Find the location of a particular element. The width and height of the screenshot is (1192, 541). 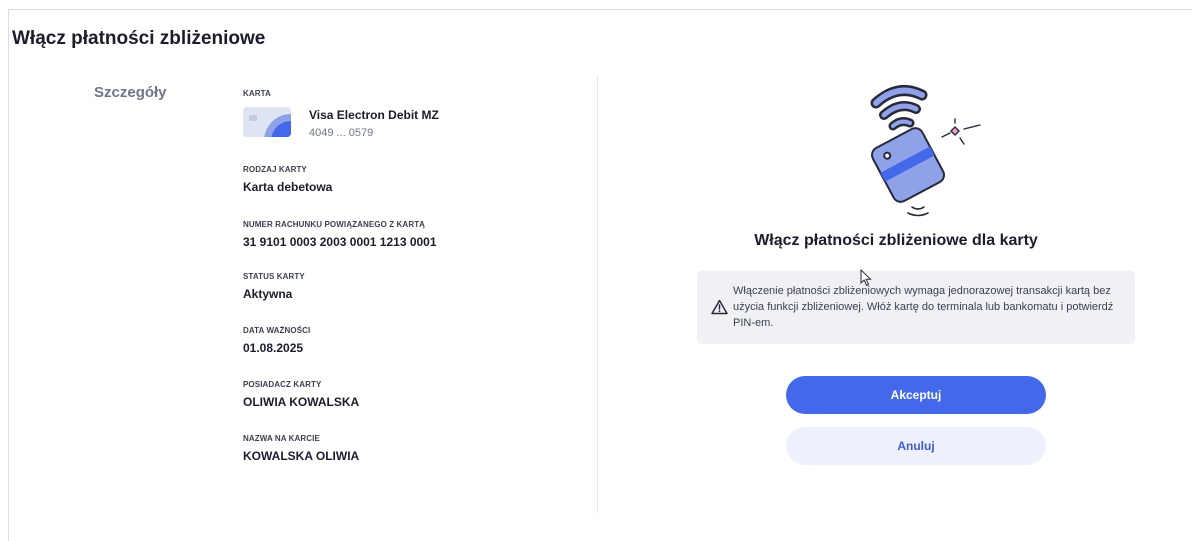

expiry-date-field: DATA WAŻNOŚCI 01.08.2025 is located at coordinates (276, 340).